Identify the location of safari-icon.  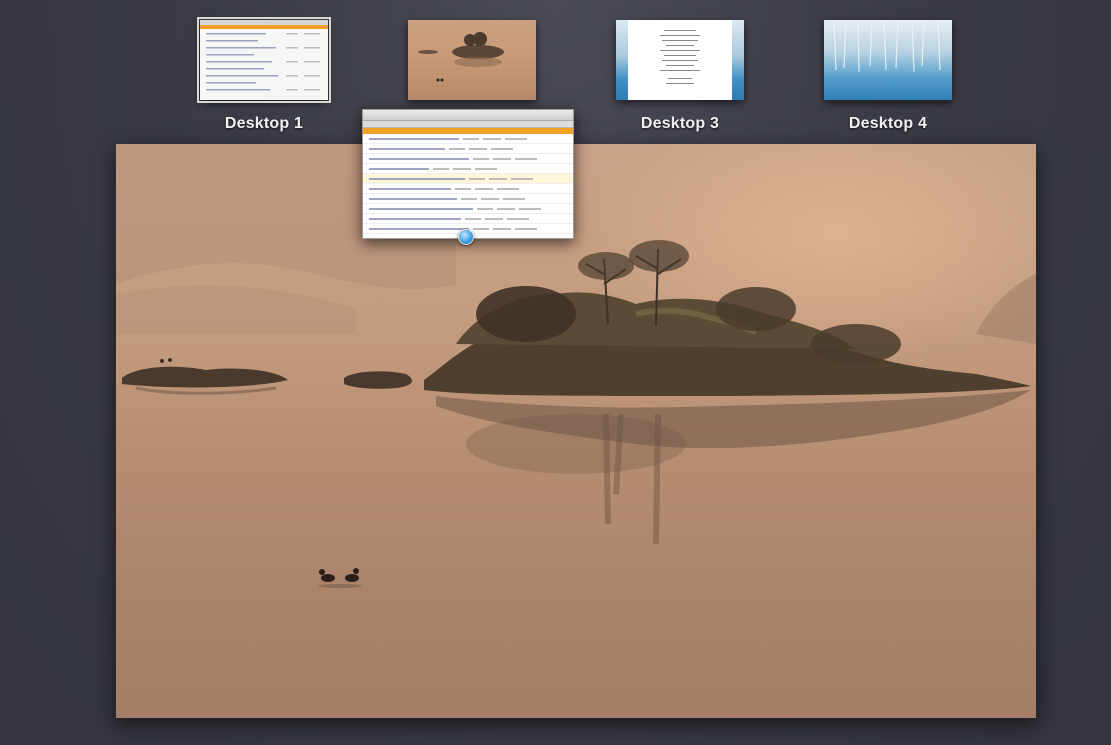
(466, 237).